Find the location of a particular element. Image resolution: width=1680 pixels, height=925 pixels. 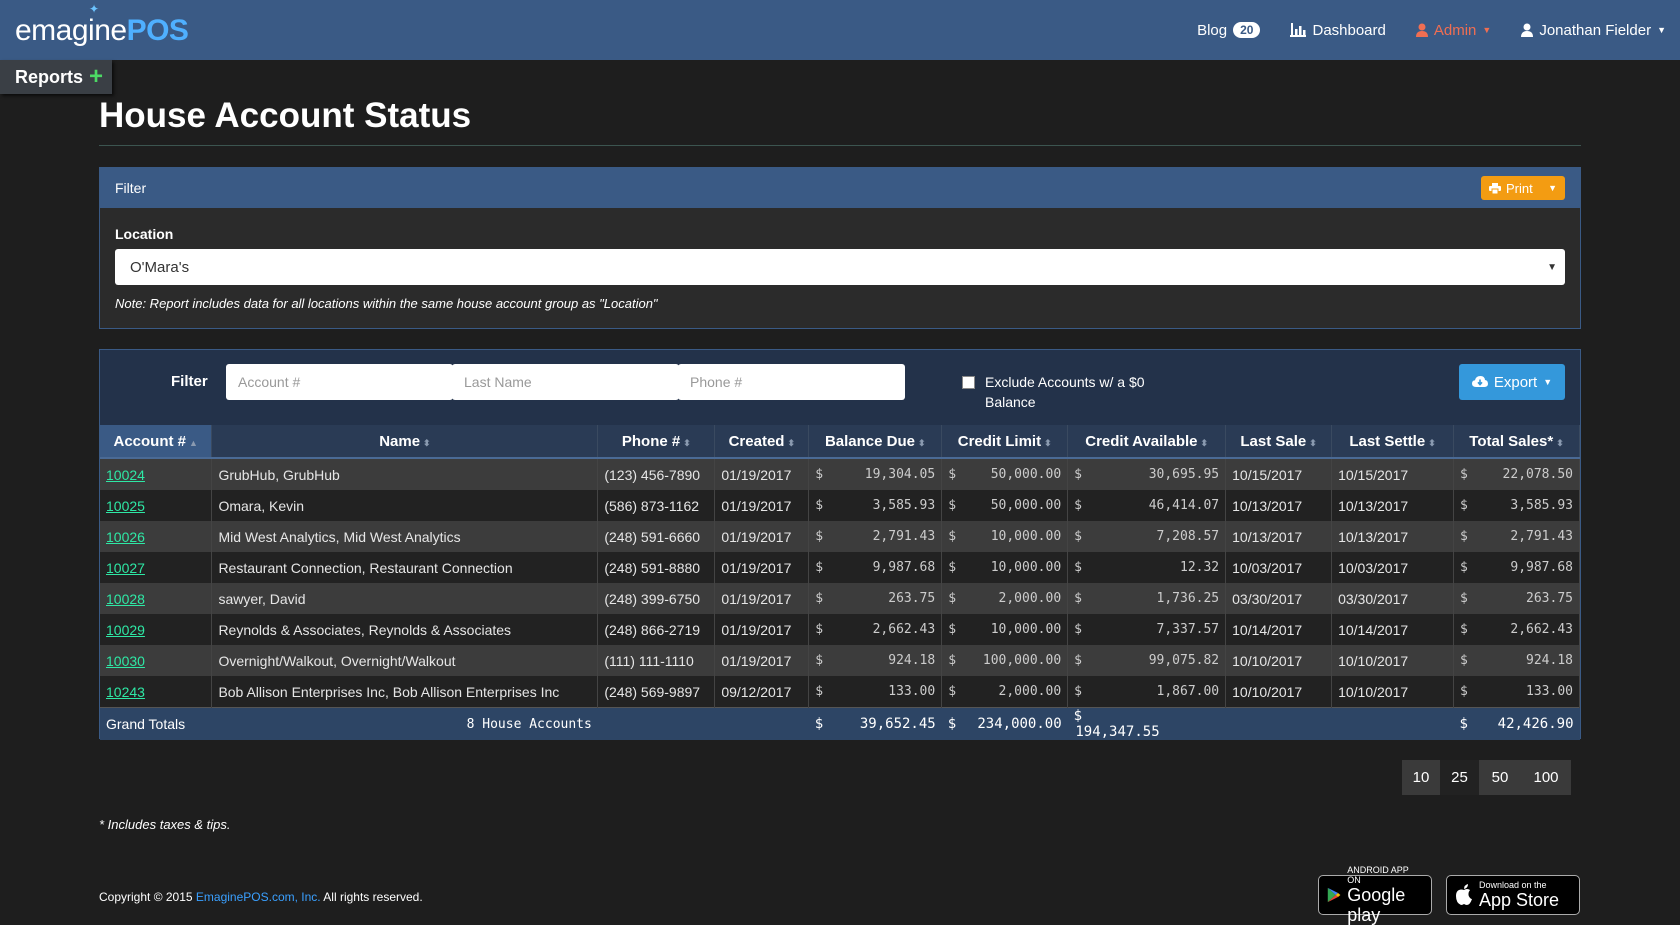

phone-cell: (123) 456-7890 is located at coordinates (656, 474).